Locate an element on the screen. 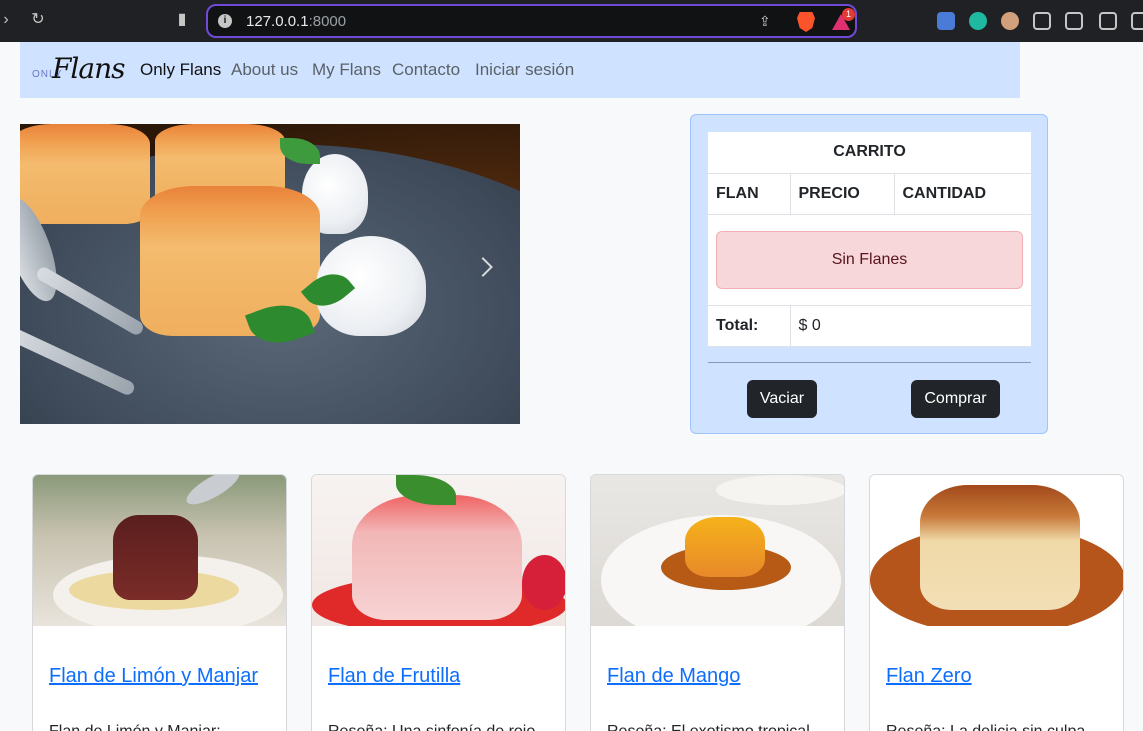 Image resolution: width=1143 pixels, height=731 pixels. product-title-link: Flan de Mango is located at coordinates (673, 676).